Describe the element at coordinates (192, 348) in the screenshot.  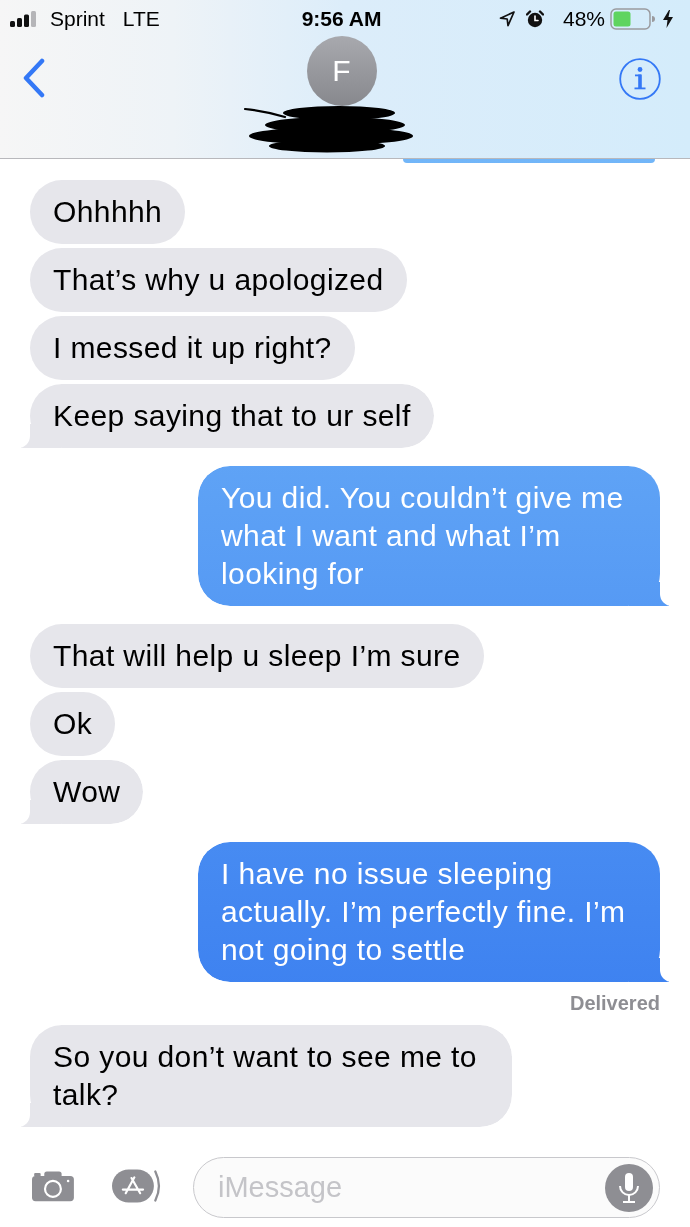
I see `message-bubble: I messed it up right?` at that location.